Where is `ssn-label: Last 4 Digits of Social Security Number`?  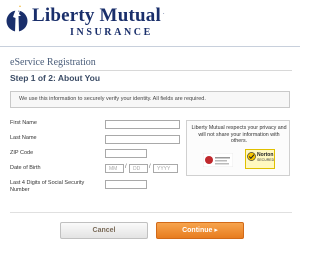
ssn-label: Last 4 Digits of Social Security Number is located at coordinates (47, 186).